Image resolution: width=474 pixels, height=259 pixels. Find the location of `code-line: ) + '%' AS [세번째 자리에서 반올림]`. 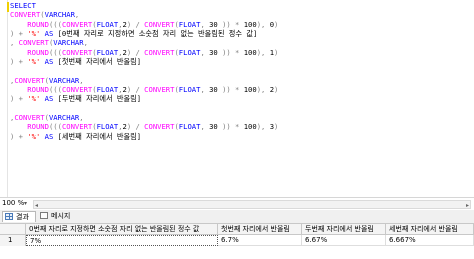

code-line: ) + '%' AS [세번째 자리에서 반올림] is located at coordinates (144, 136).